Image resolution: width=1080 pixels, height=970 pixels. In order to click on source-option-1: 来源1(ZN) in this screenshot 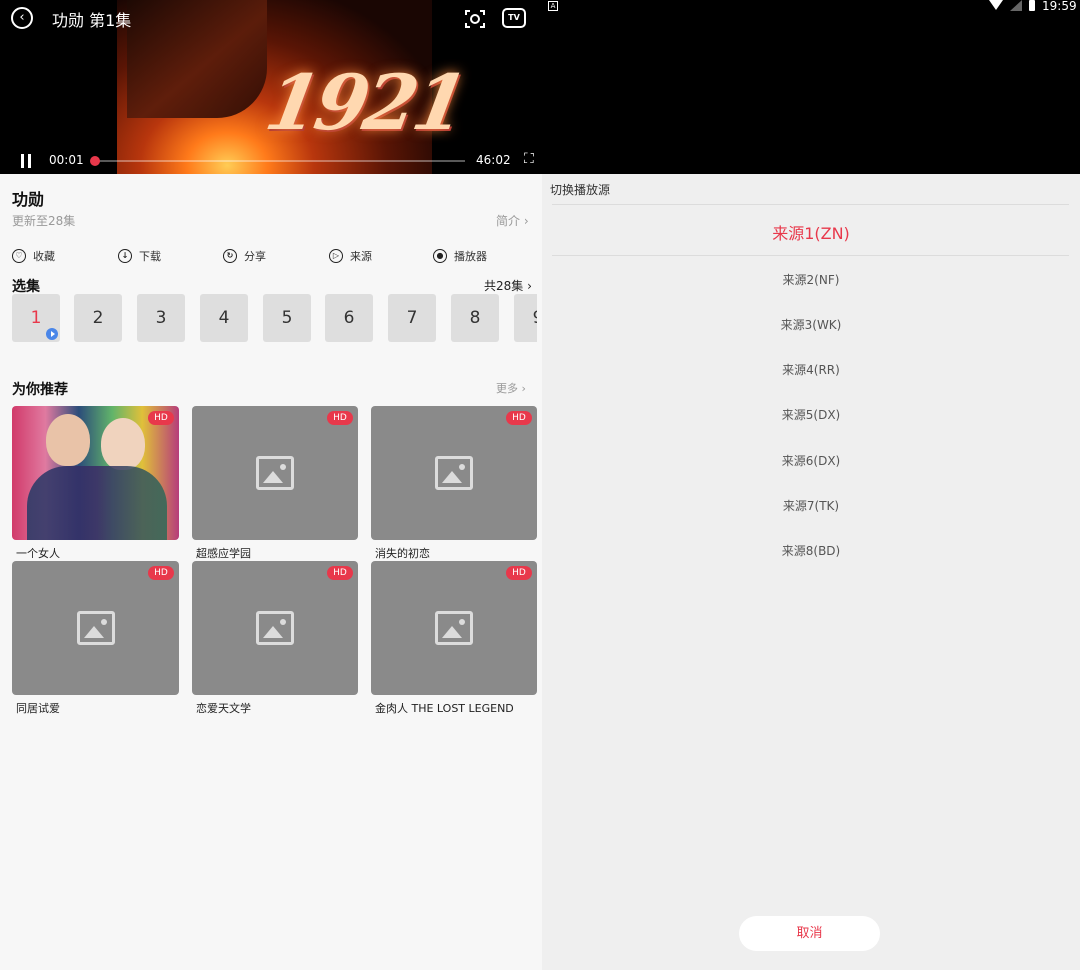, I will do `click(811, 232)`.